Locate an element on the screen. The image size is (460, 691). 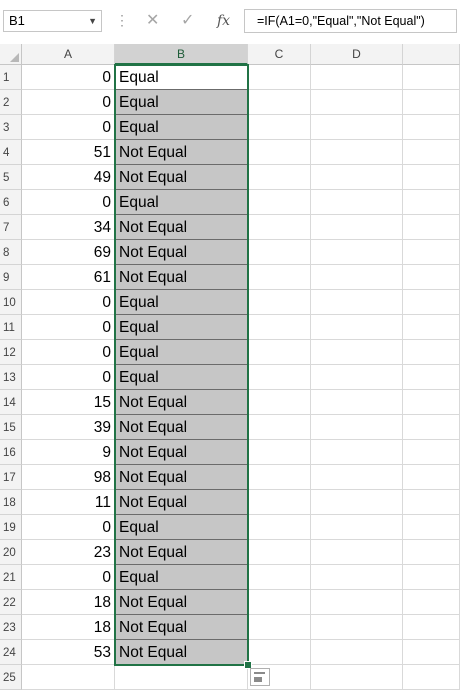
select-all-button is located at coordinates (11, 54).